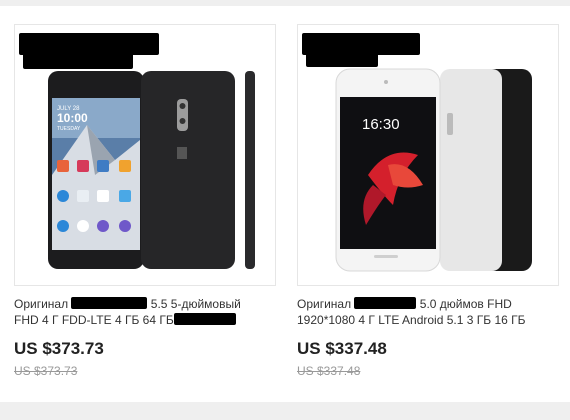  I want to click on top-bar, so click(285, 3).